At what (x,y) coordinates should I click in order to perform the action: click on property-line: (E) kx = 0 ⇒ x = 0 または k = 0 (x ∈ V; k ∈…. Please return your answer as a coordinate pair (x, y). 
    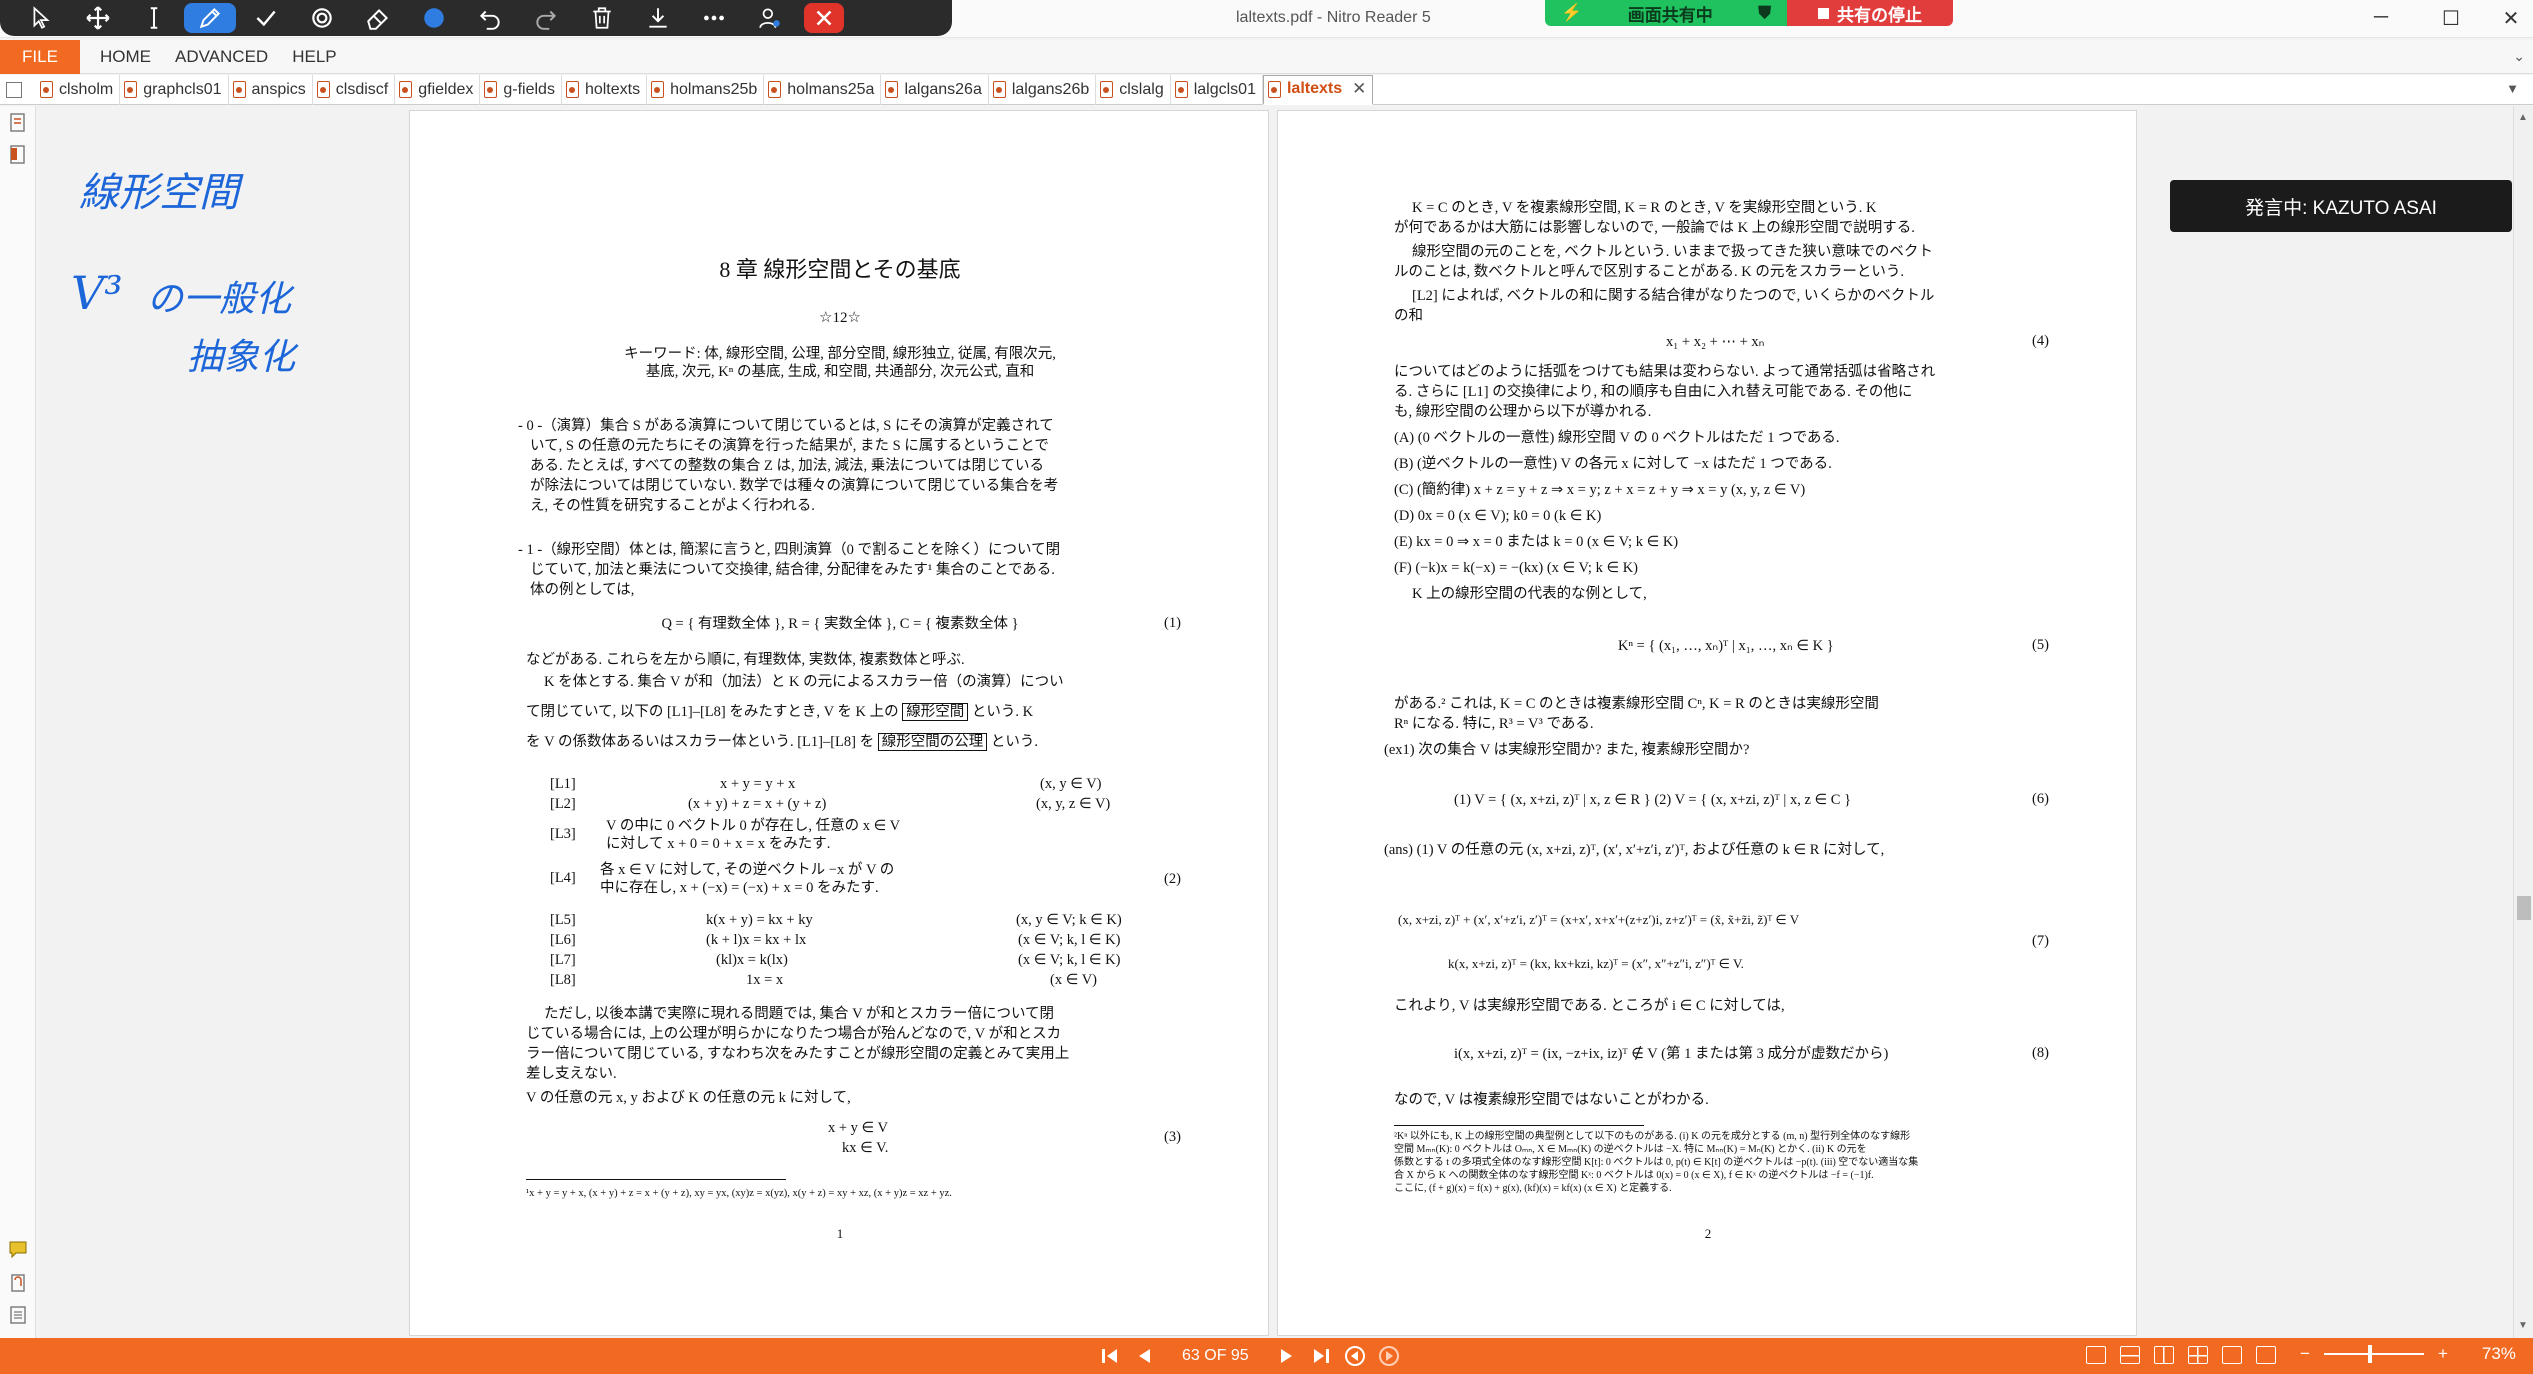
    Looking at the image, I should click on (1536, 542).